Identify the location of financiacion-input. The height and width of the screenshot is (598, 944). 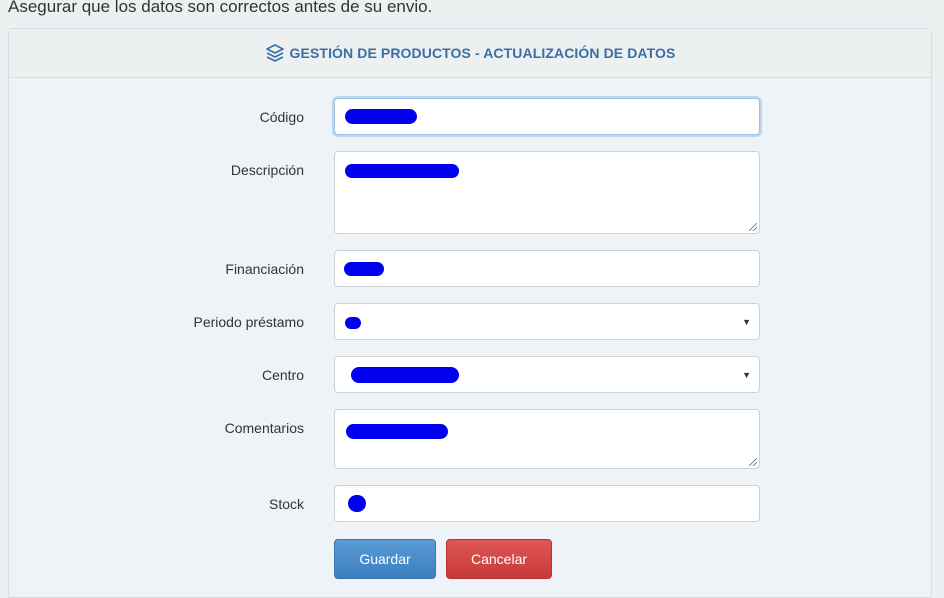
(547, 268).